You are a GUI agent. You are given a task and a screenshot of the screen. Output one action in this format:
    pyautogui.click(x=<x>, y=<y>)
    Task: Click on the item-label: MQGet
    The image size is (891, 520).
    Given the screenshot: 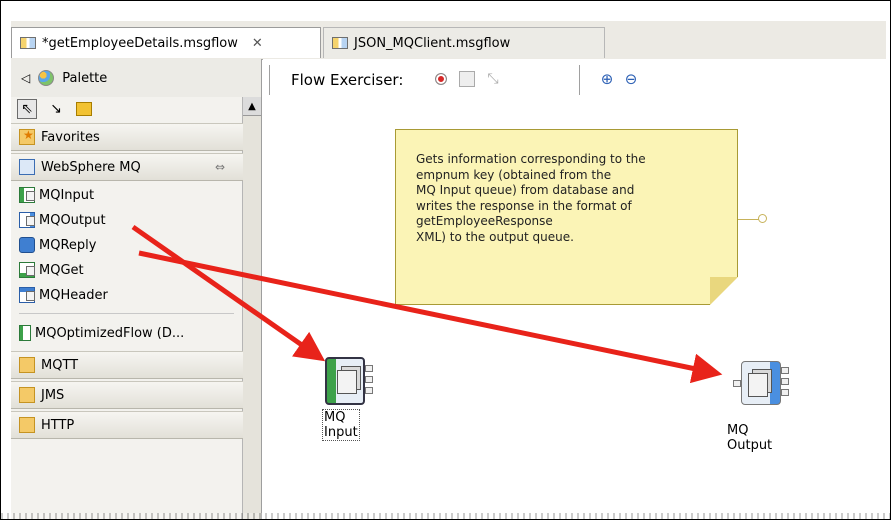 What is the action you would take?
    pyautogui.click(x=61, y=270)
    